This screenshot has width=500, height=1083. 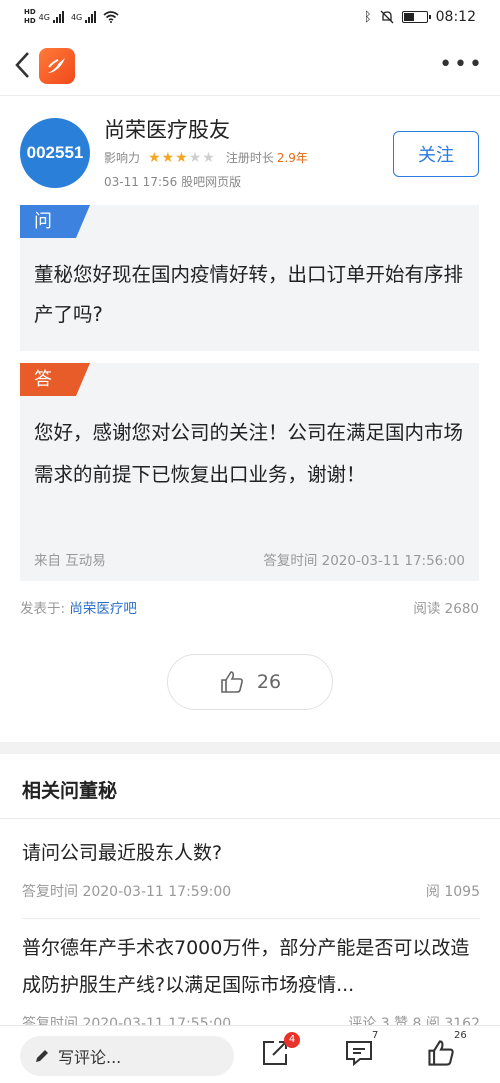 I want to click on hd-indicator: HD HD, so click(x=30, y=16).